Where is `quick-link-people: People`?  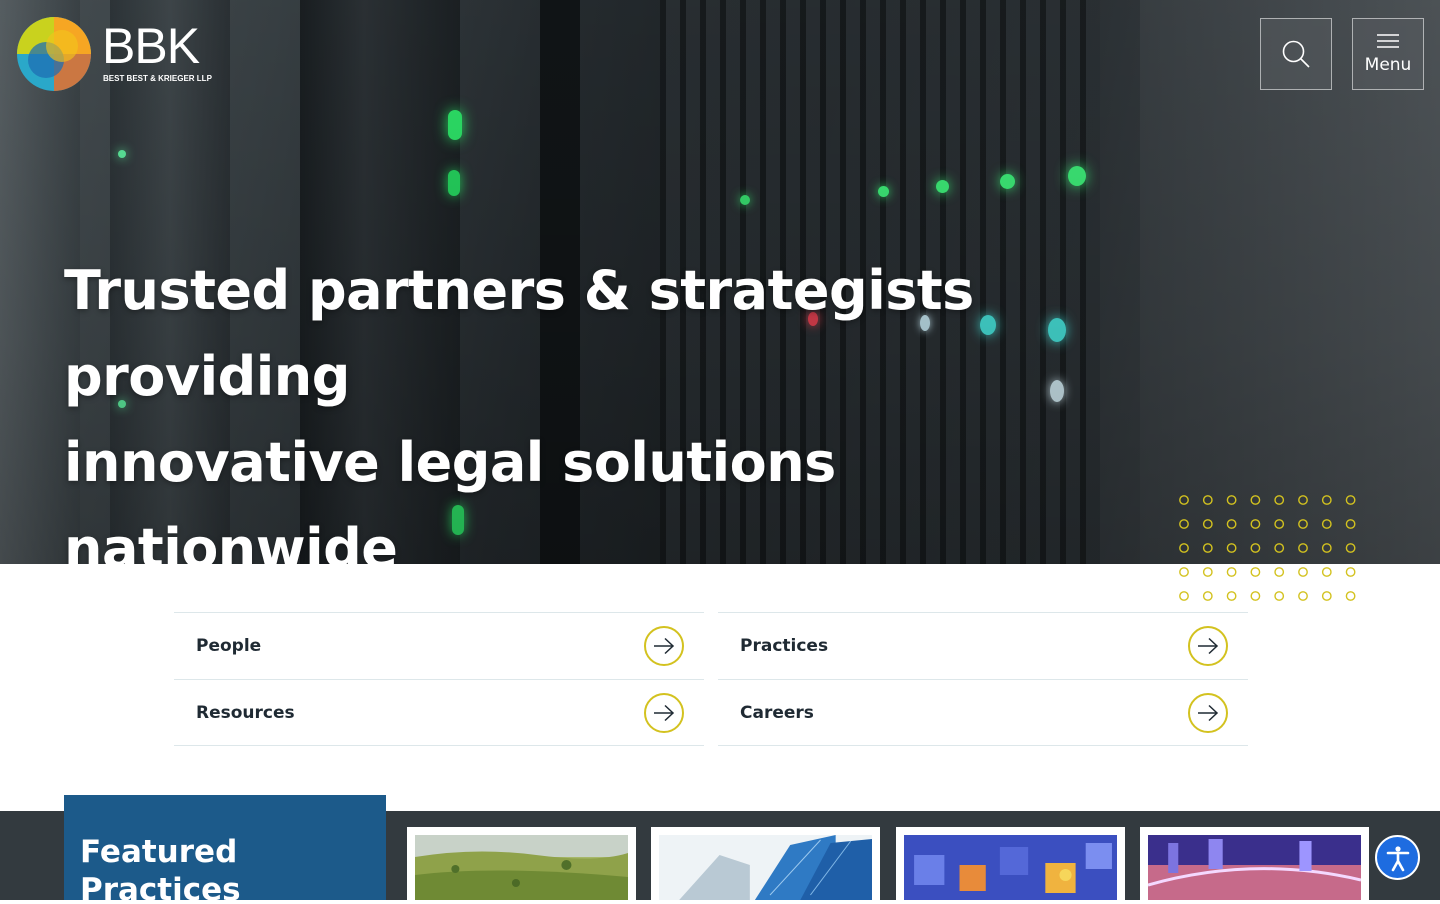
quick-link-people: People is located at coordinates (439, 645).